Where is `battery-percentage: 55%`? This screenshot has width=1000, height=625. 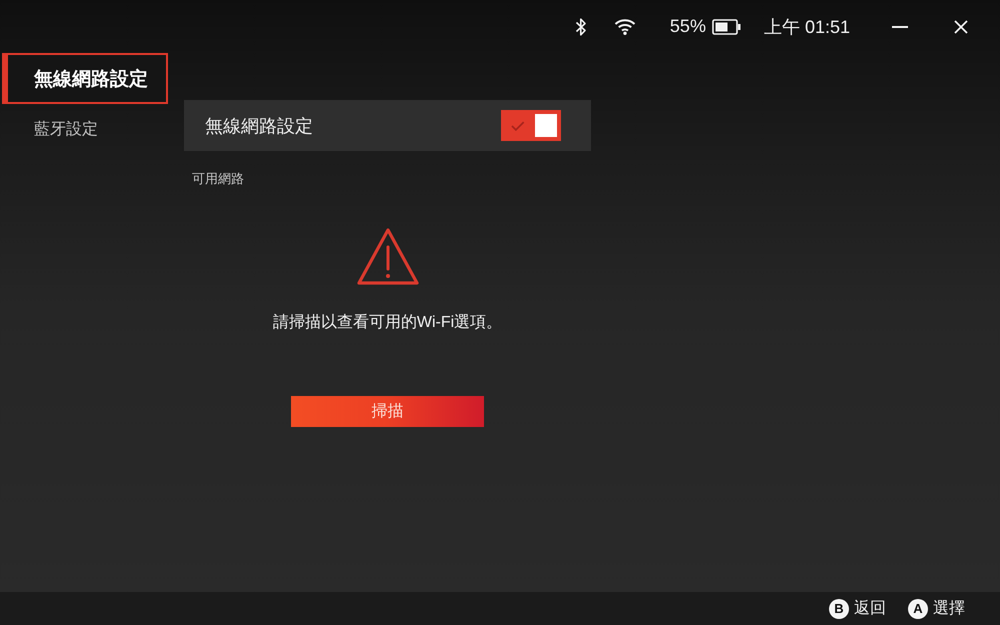
battery-percentage: 55% is located at coordinates (688, 26).